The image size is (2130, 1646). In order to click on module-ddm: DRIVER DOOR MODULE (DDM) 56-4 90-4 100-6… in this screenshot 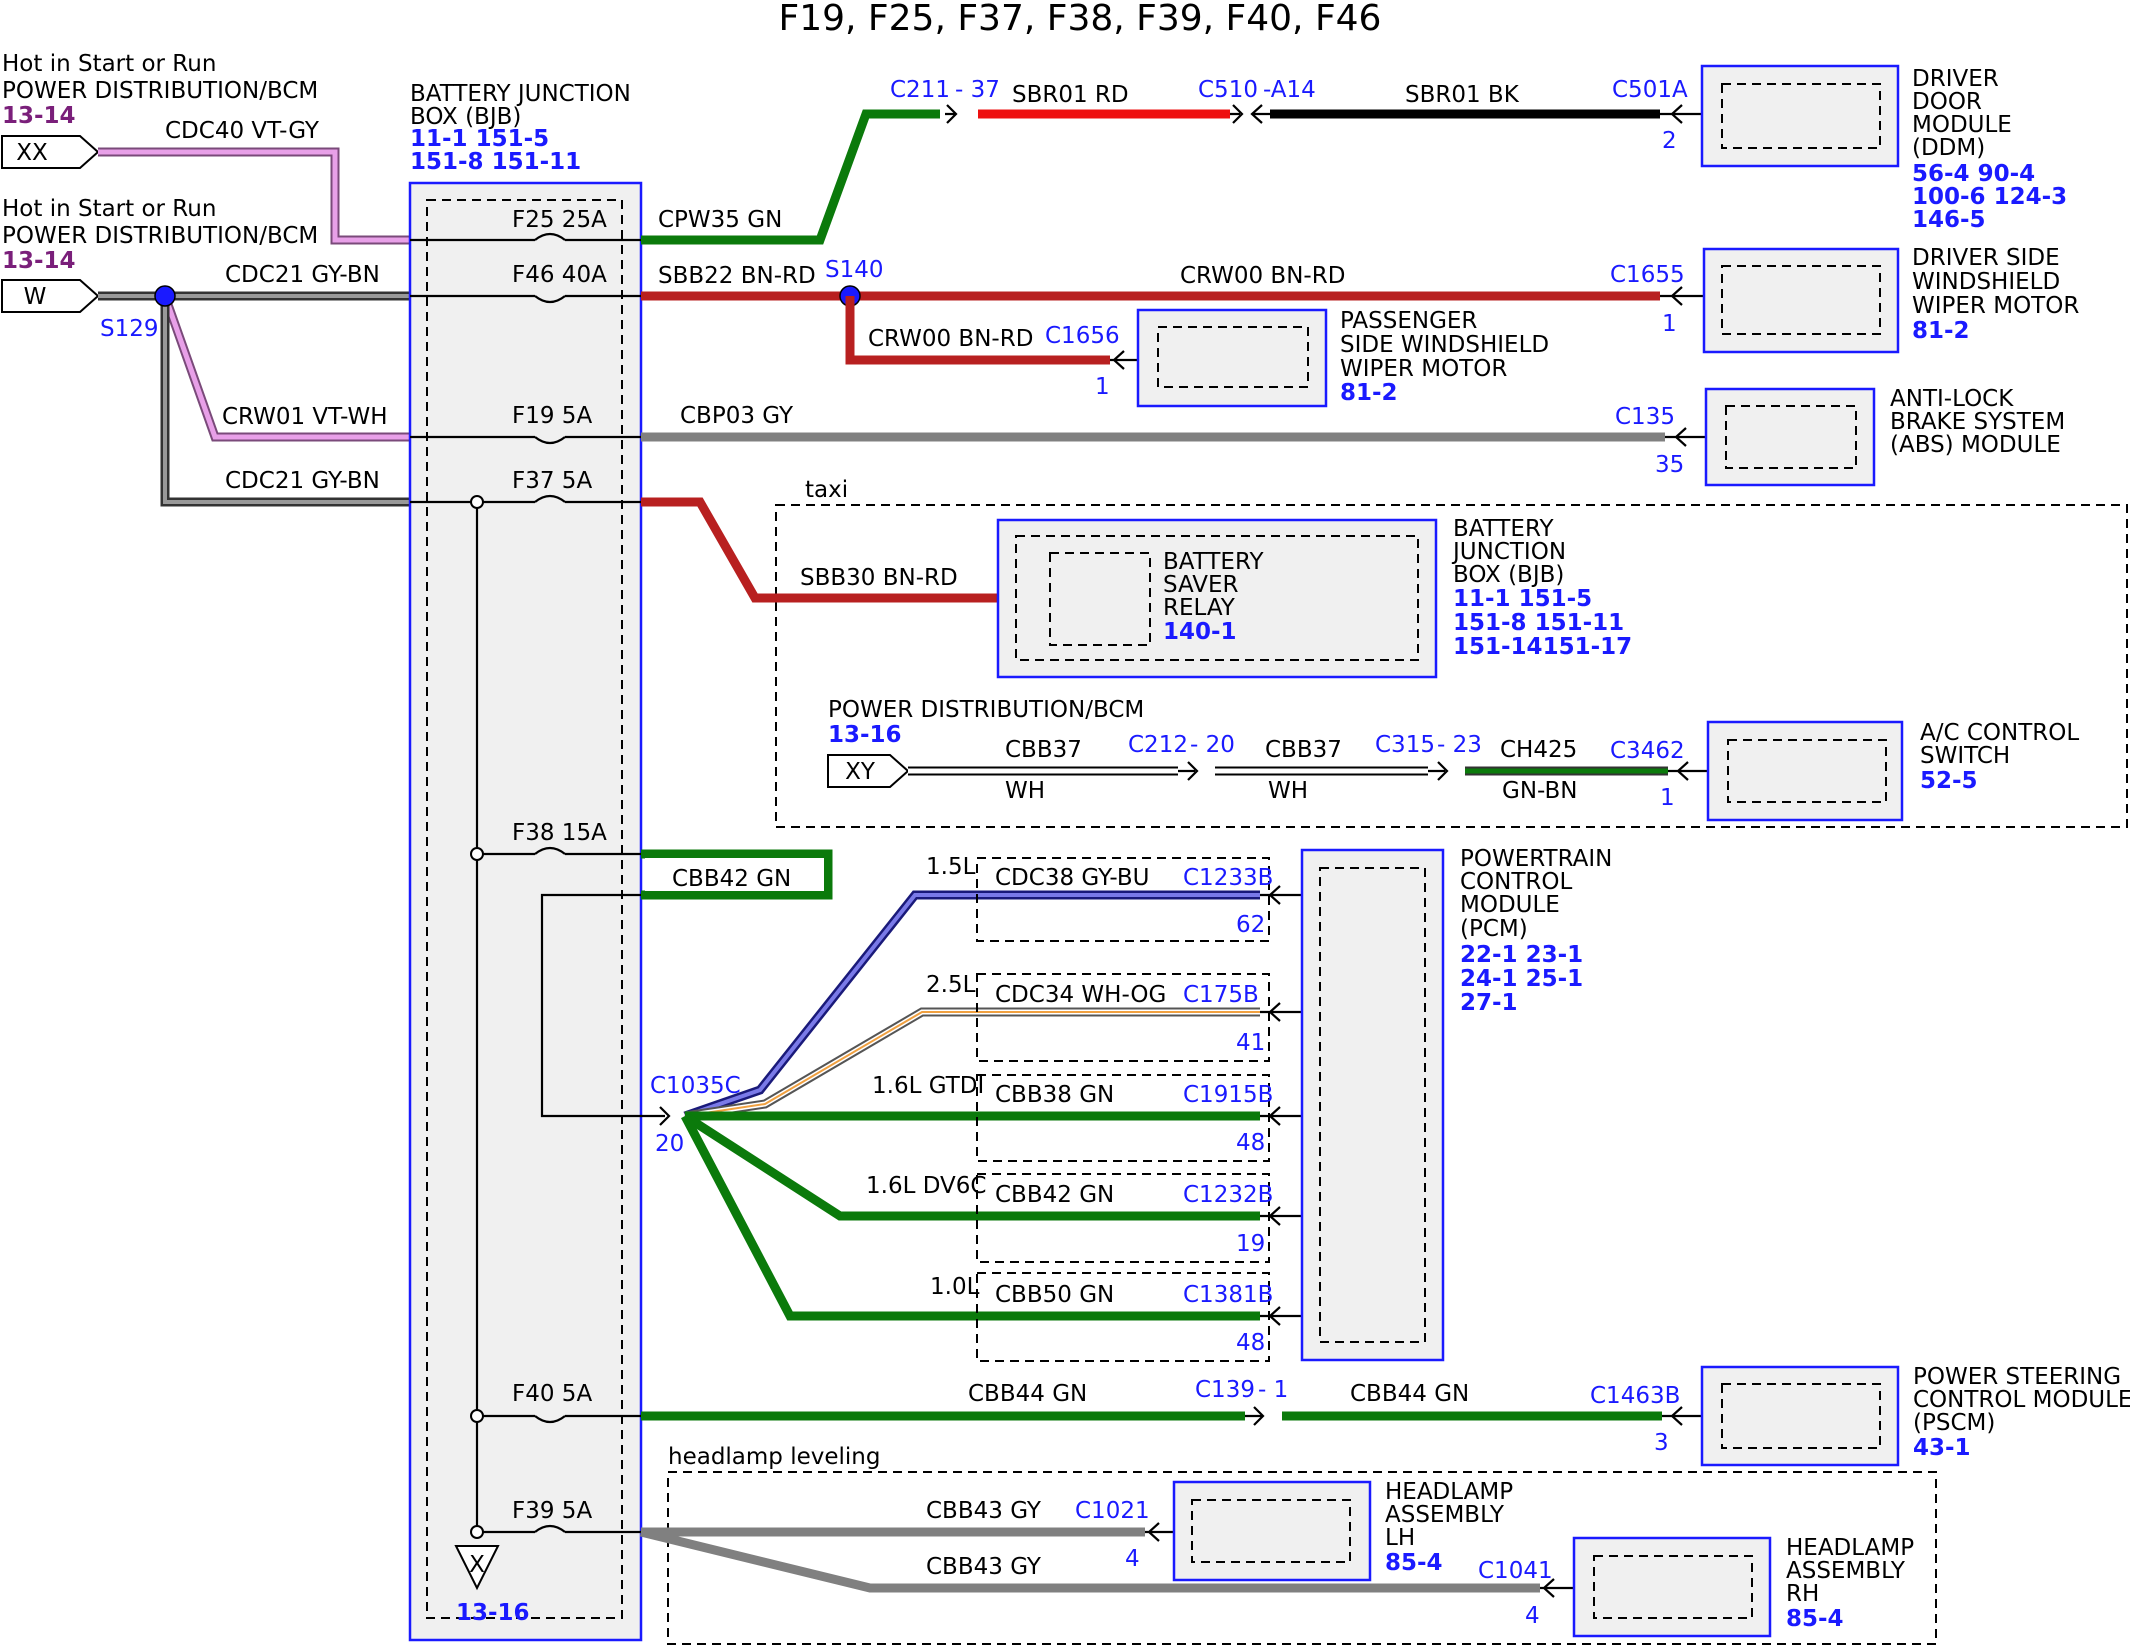, I will do `click(1883, 148)`.